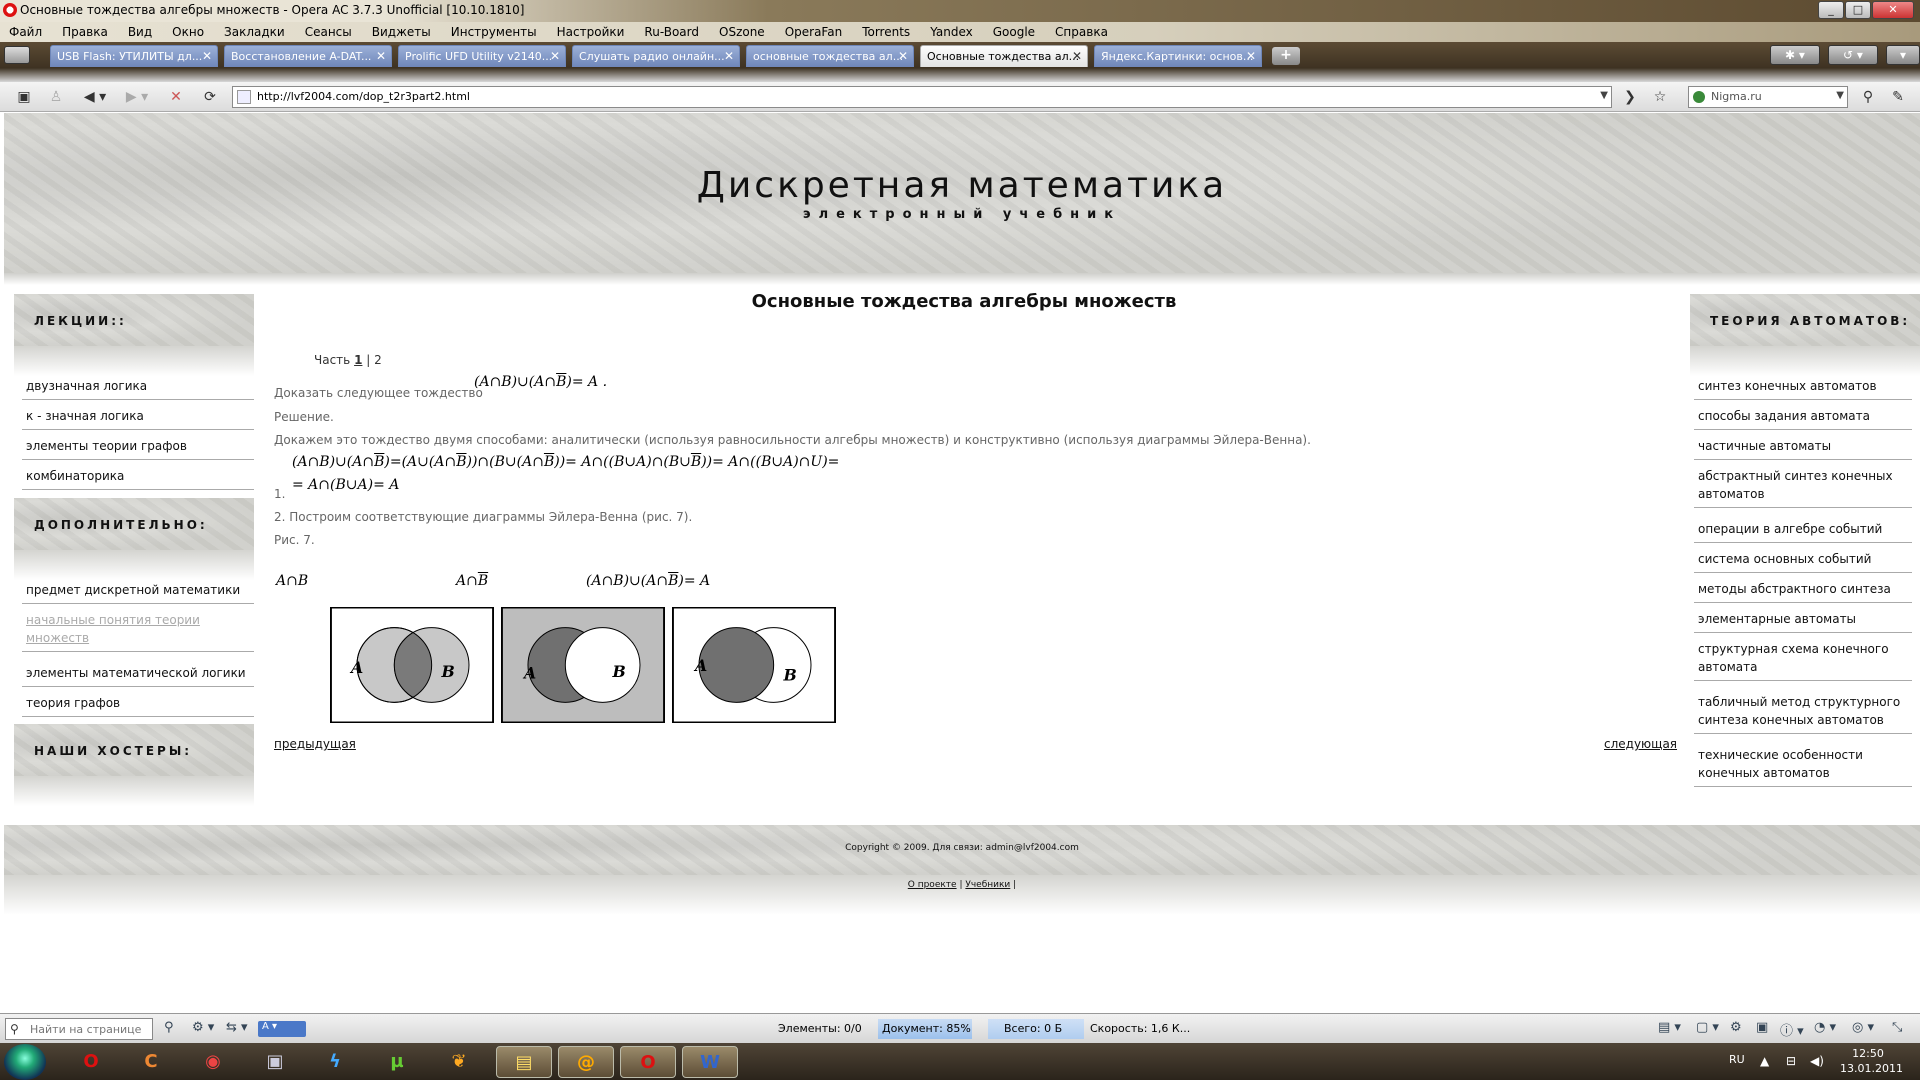 The image size is (1920, 1080). What do you see at coordinates (952, 32) in the screenshot?
I see `menu-yandex: Yandex` at bounding box center [952, 32].